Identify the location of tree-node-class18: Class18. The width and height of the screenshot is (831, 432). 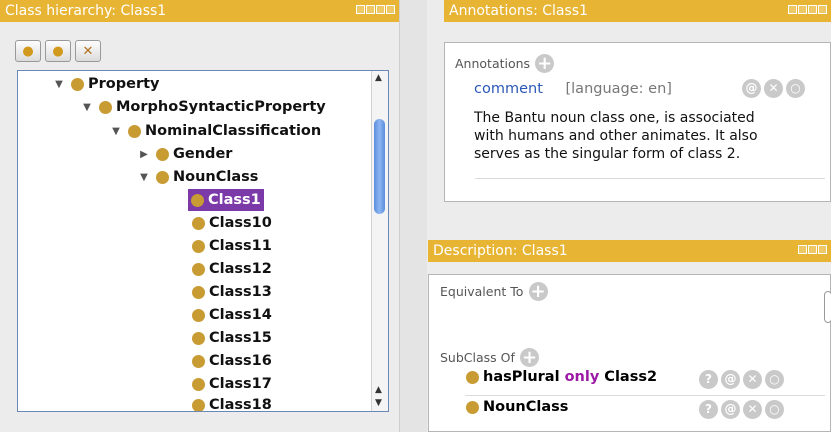
(232, 403).